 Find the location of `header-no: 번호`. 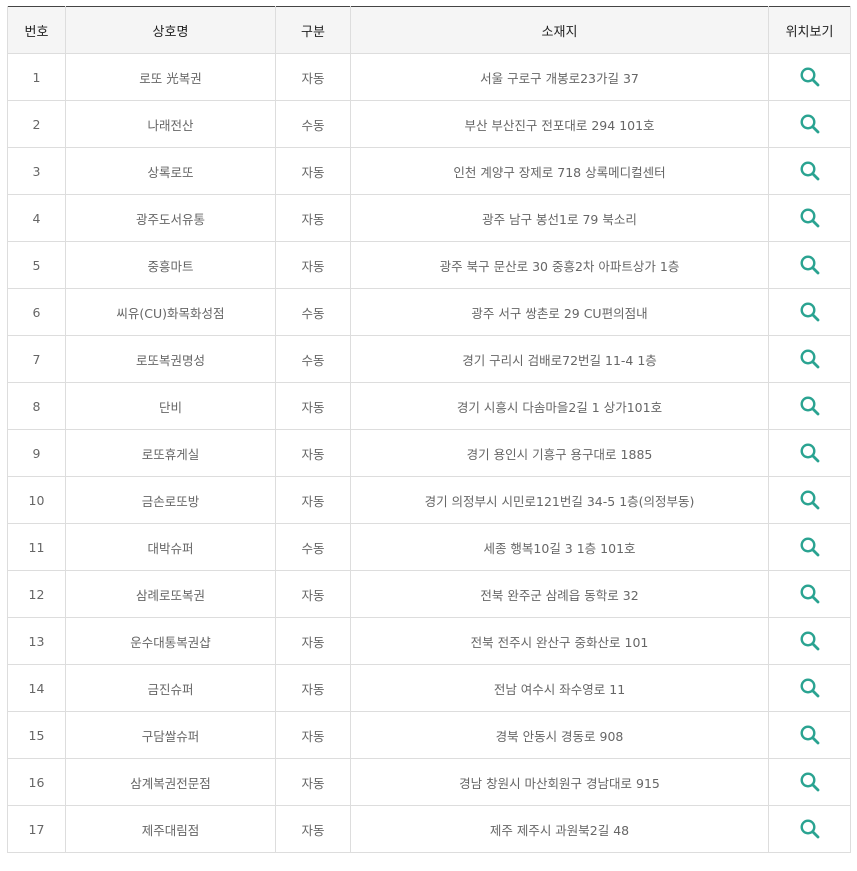

header-no: 번호 is located at coordinates (36, 30).